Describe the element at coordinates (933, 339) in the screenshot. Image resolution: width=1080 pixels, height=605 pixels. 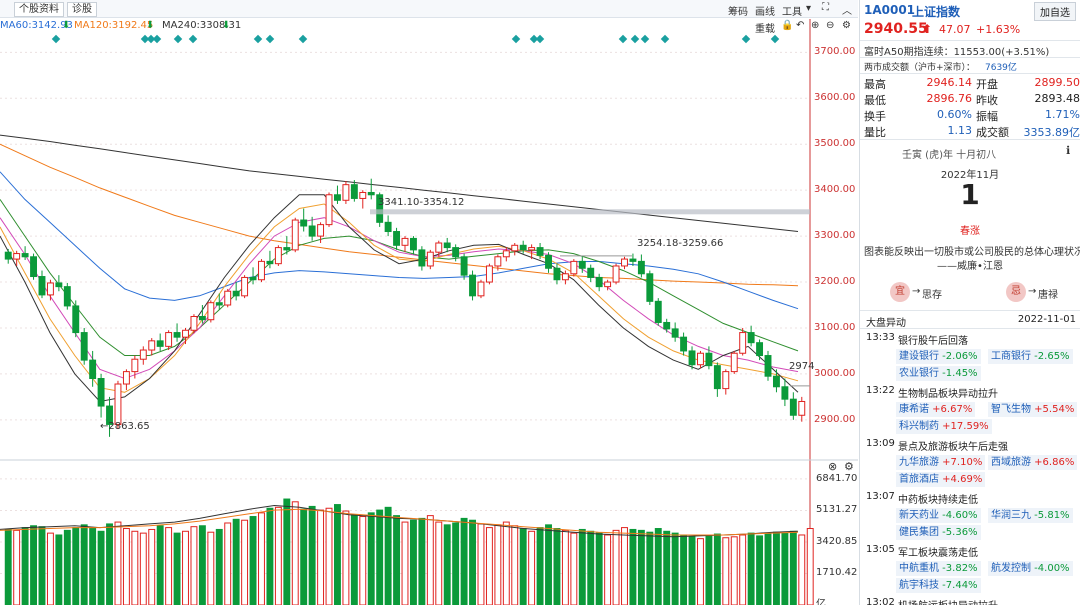
I see `event-title: 银行股午后回落` at that location.